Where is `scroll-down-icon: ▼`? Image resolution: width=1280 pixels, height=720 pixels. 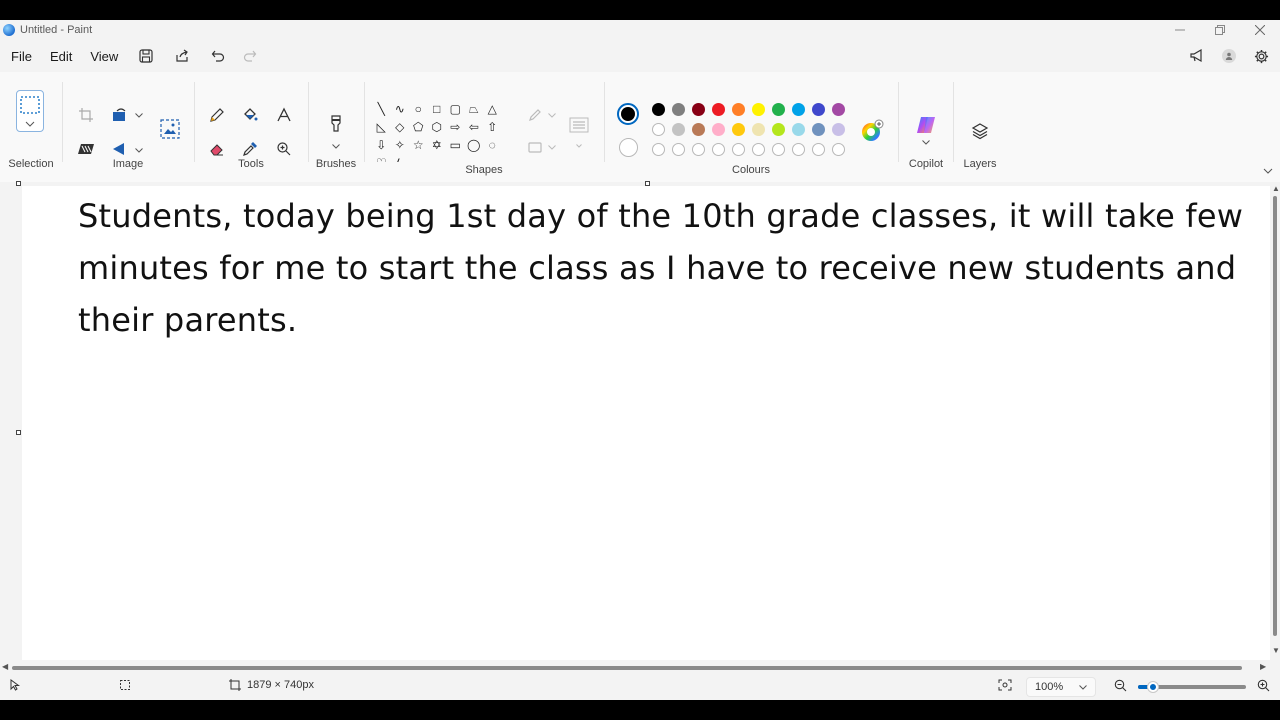 scroll-down-icon: ▼ is located at coordinates (1276, 650).